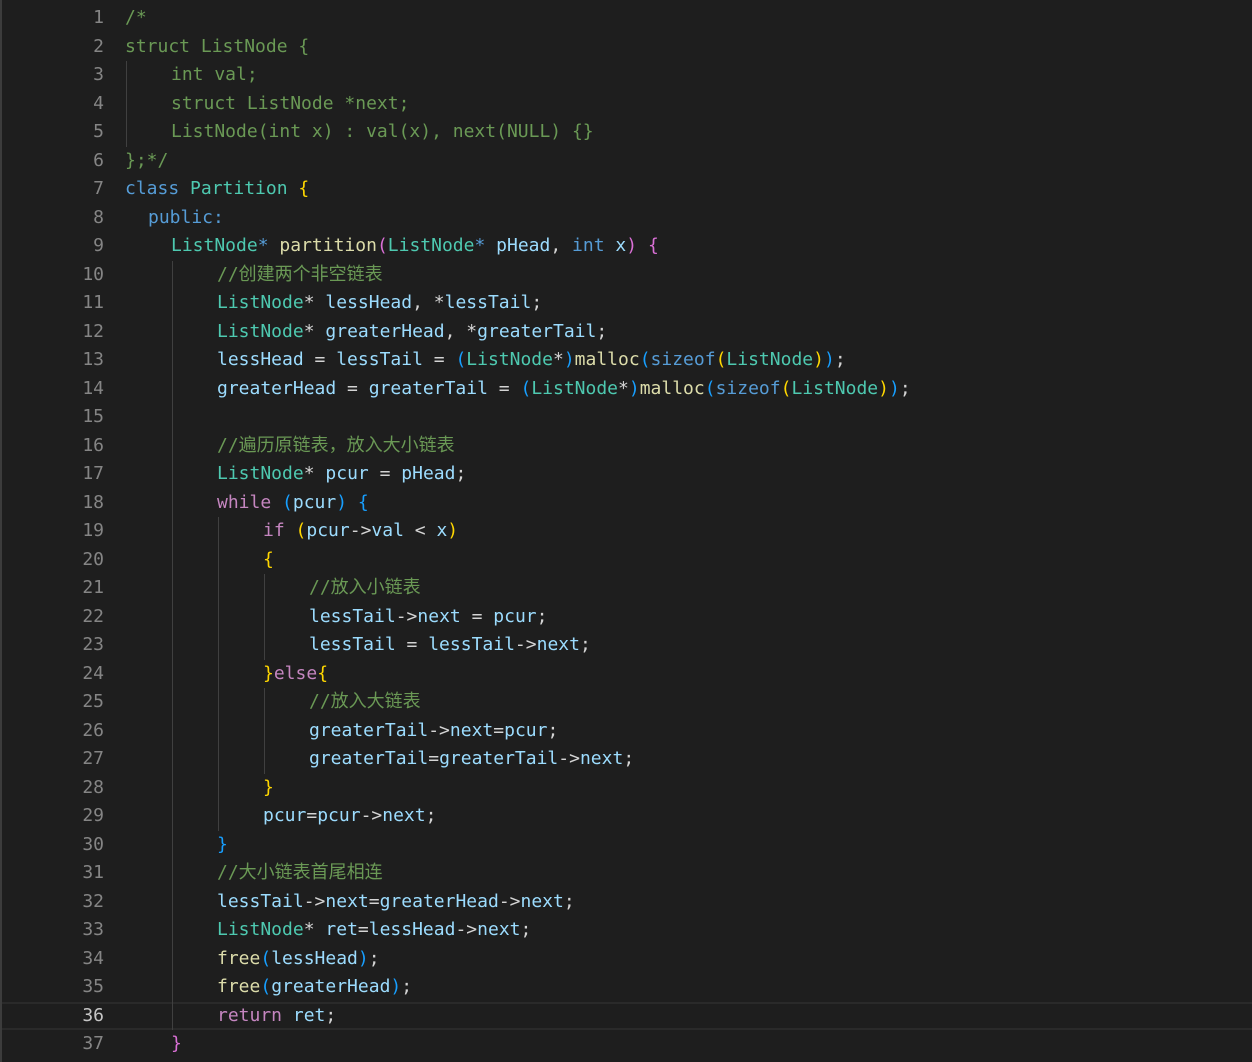 The width and height of the screenshot is (1252, 1062). Describe the element at coordinates (588, 245) in the screenshot. I see `code-token: int` at that location.